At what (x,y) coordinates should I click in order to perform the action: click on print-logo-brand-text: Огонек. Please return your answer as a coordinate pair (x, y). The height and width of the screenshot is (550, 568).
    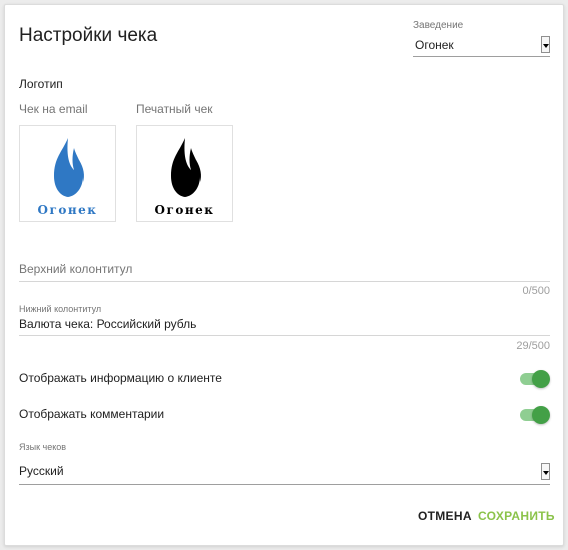
    Looking at the image, I should click on (184, 210).